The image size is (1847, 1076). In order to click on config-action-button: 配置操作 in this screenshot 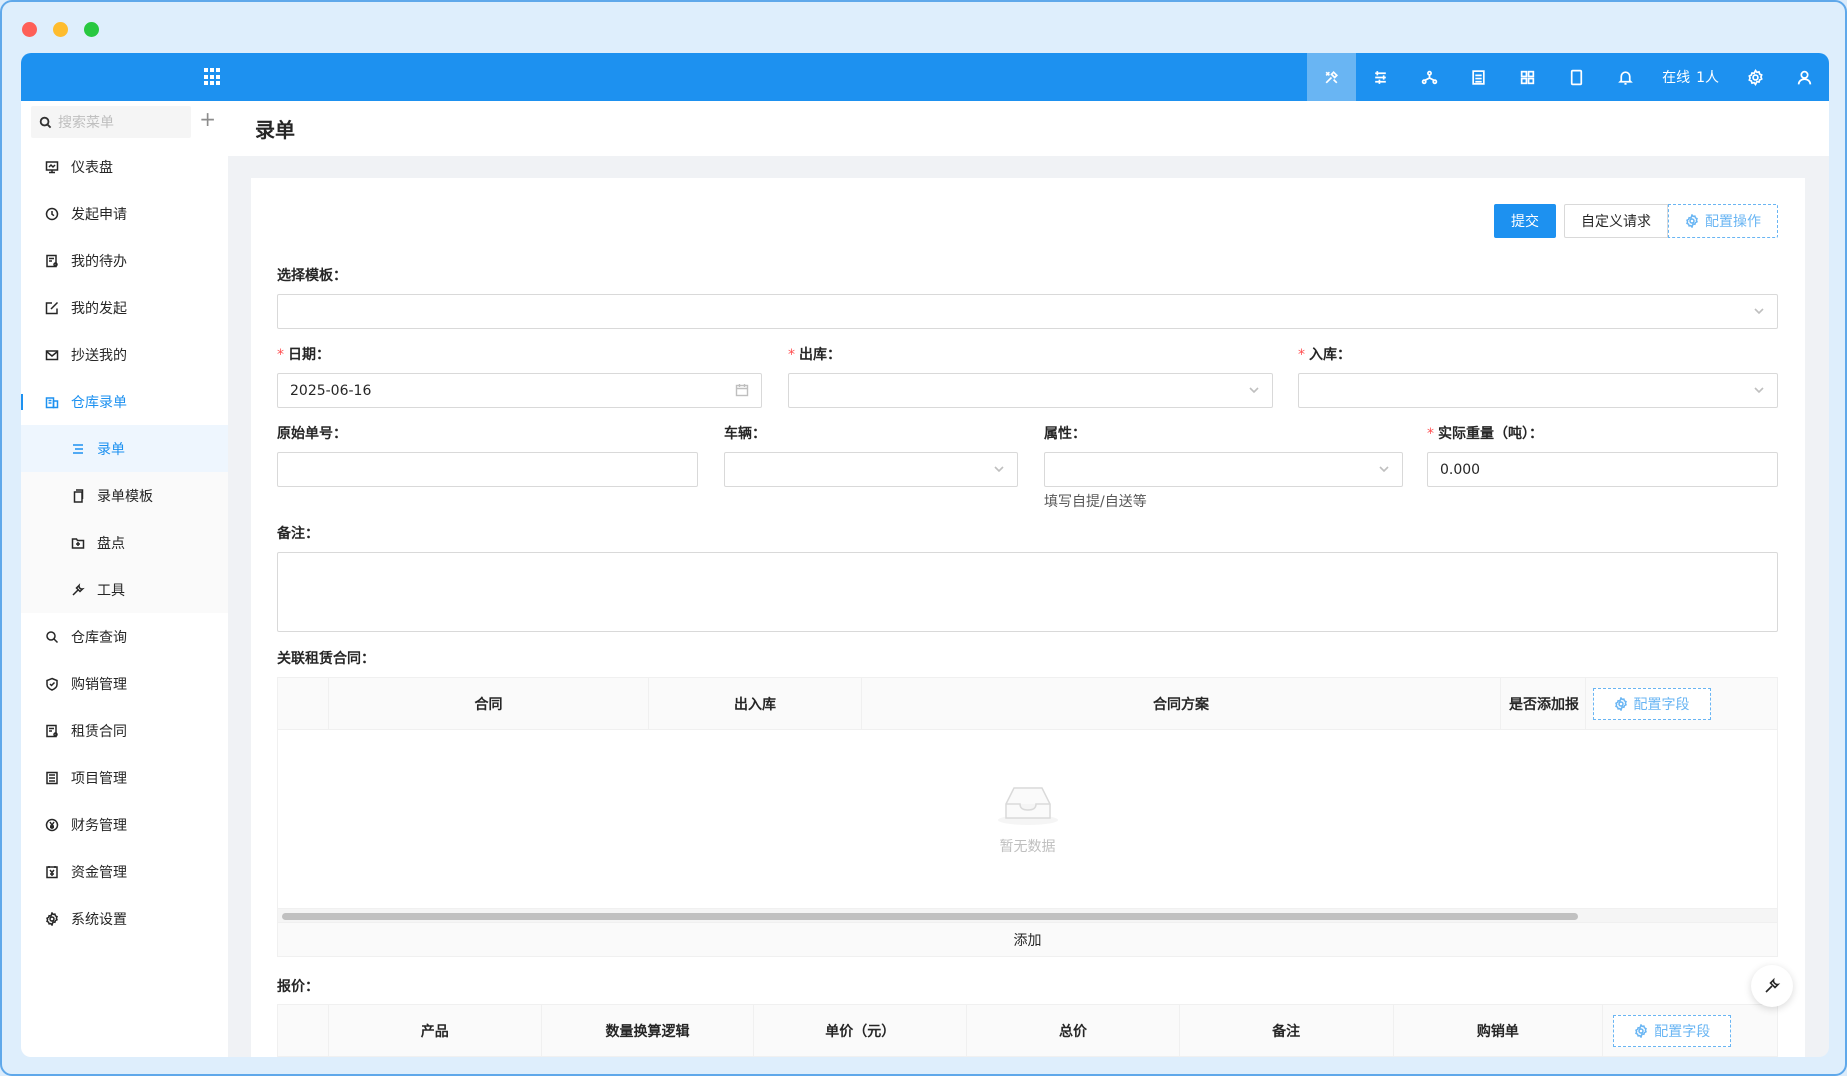, I will do `click(1723, 221)`.